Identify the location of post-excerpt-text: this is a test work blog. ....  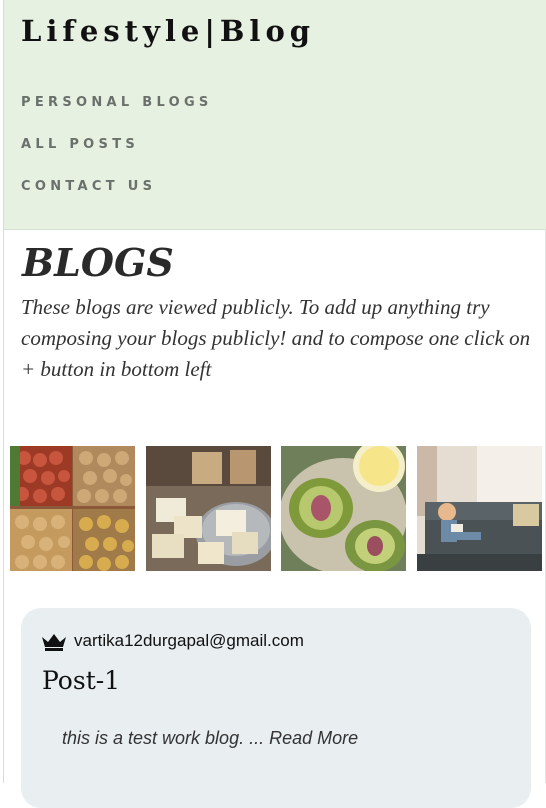
(166, 738).